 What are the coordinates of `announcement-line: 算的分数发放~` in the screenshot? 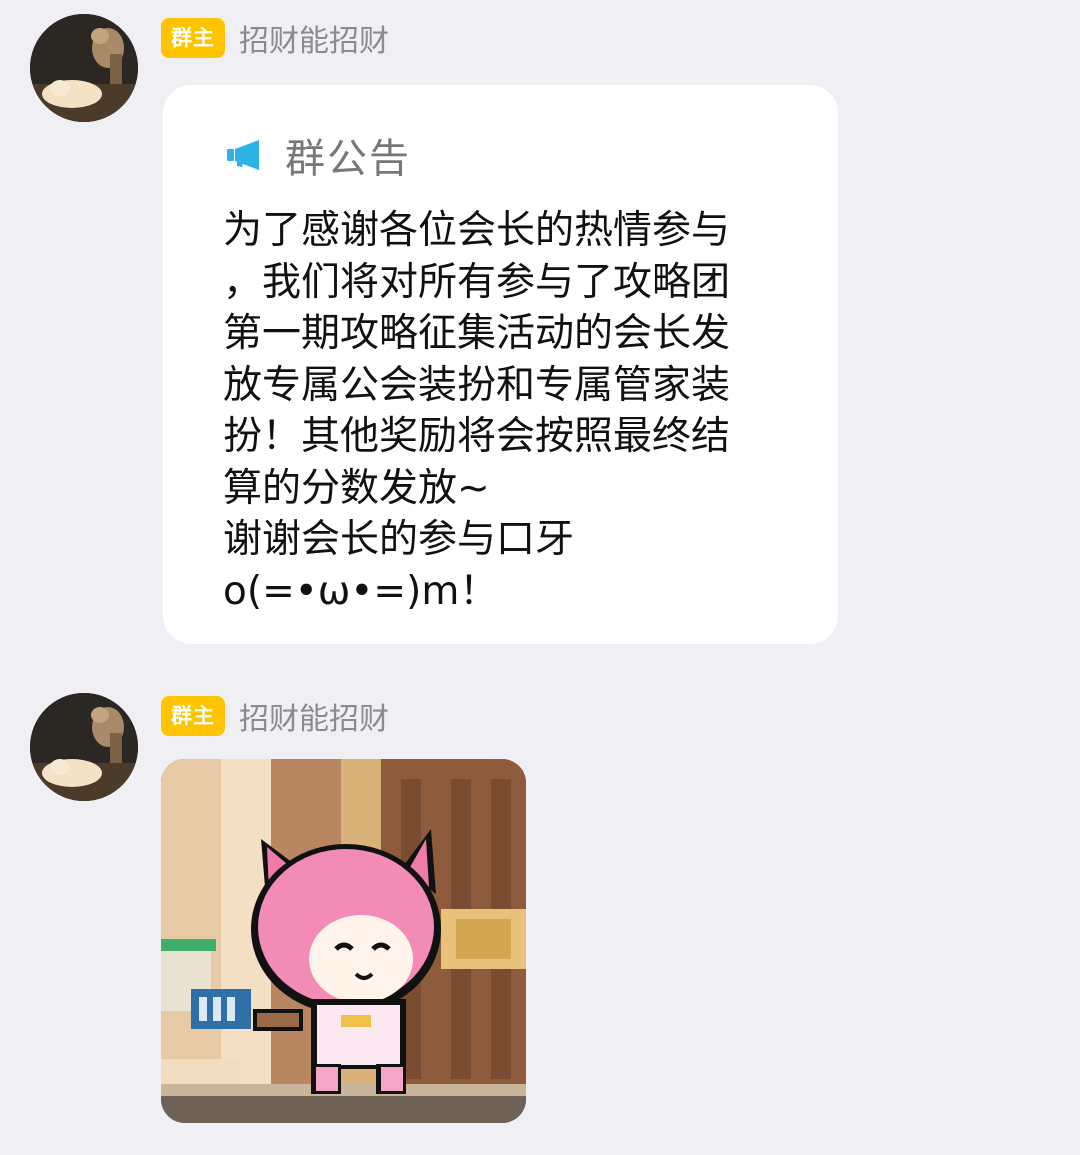 It's located at (356, 488).